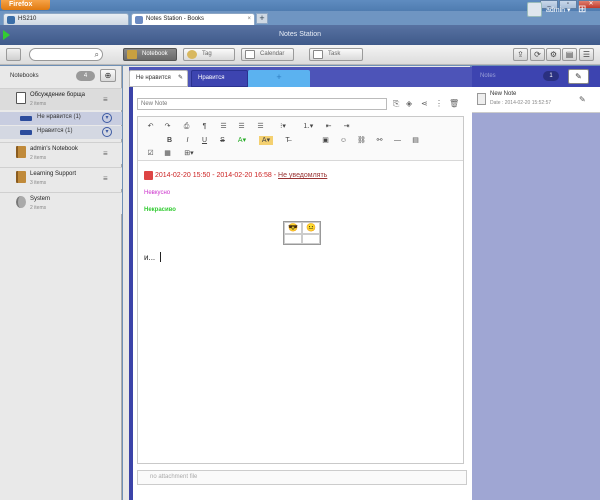 Image resolution: width=600 pixels, height=500 pixels. What do you see at coordinates (167, 153) in the screenshot?
I see `insert-date-icon: ▦` at bounding box center [167, 153].